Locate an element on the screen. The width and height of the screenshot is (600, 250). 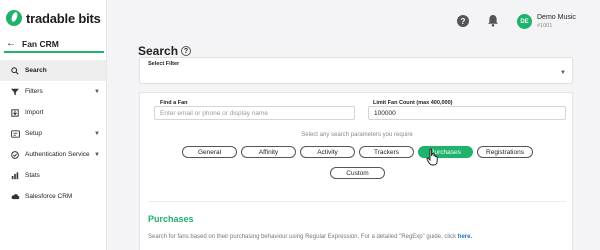
bar-chart-icon is located at coordinates (15, 175).